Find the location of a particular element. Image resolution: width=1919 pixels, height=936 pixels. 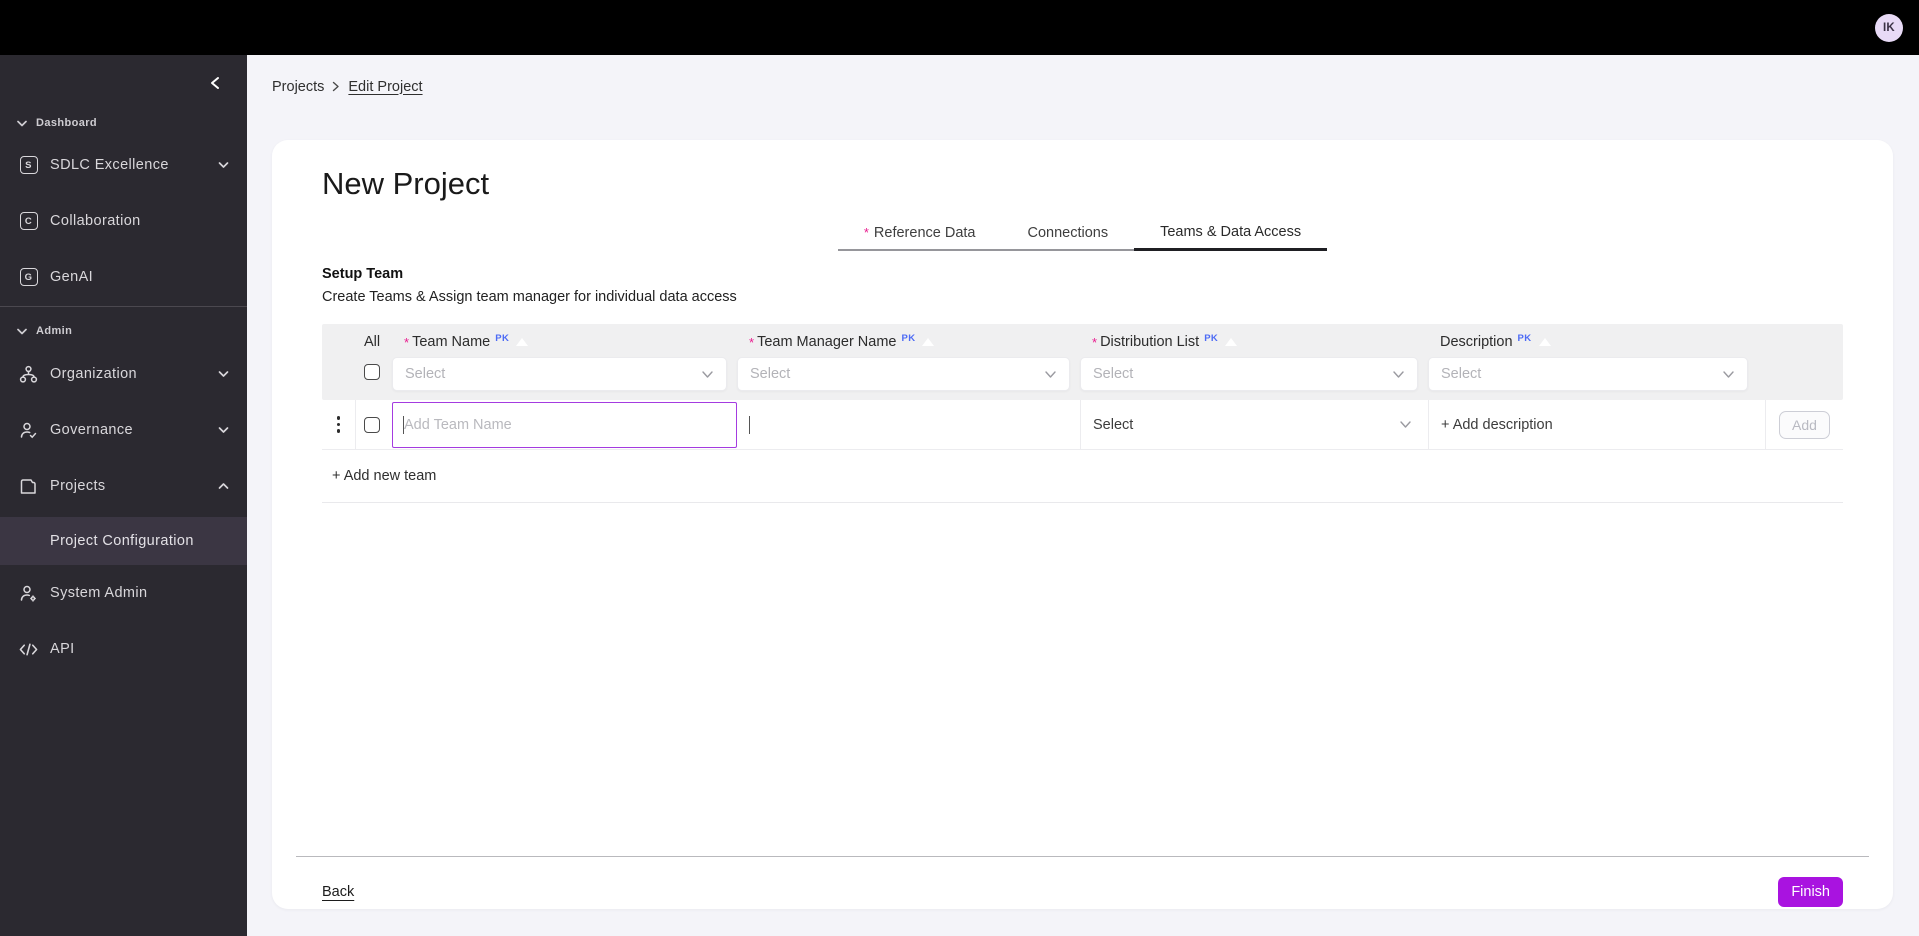

sidebar-item-system-admin: System Admin is located at coordinates (123, 593).